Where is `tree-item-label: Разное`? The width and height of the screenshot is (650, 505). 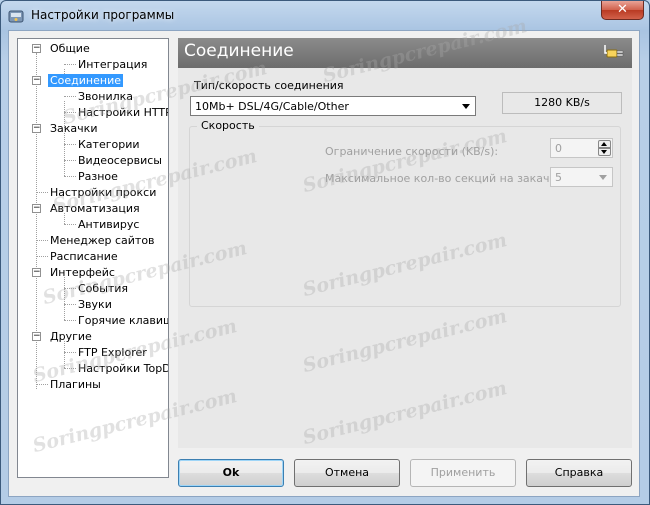 tree-item-label: Разное is located at coordinates (98, 176).